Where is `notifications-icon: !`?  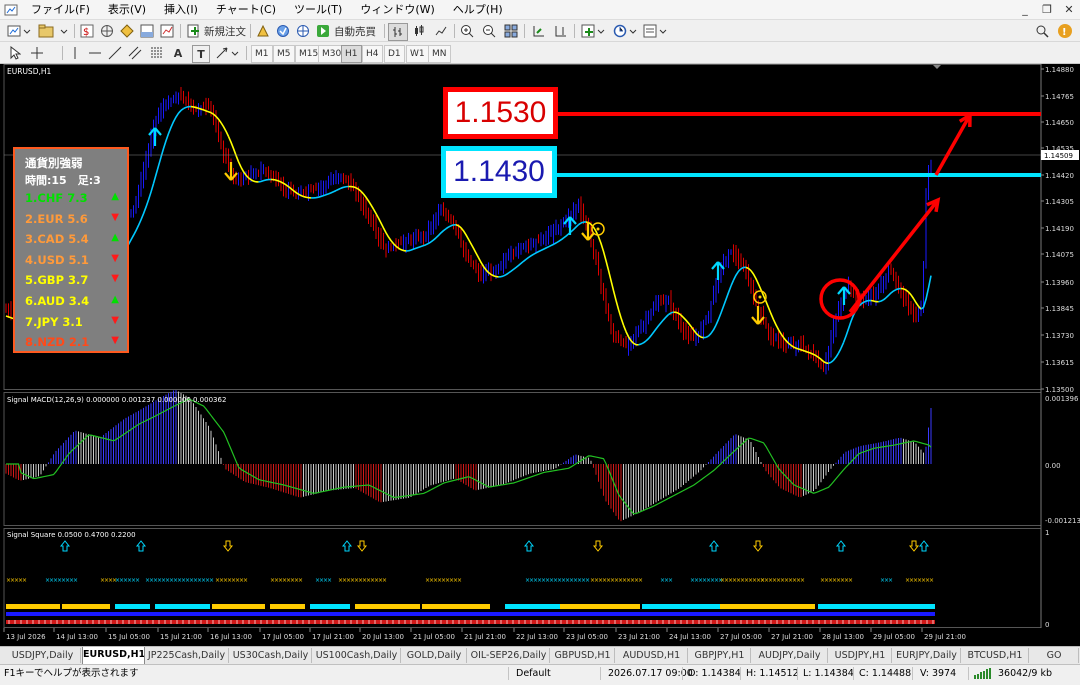
notifications-icon: ! is located at coordinates (1065, 31).